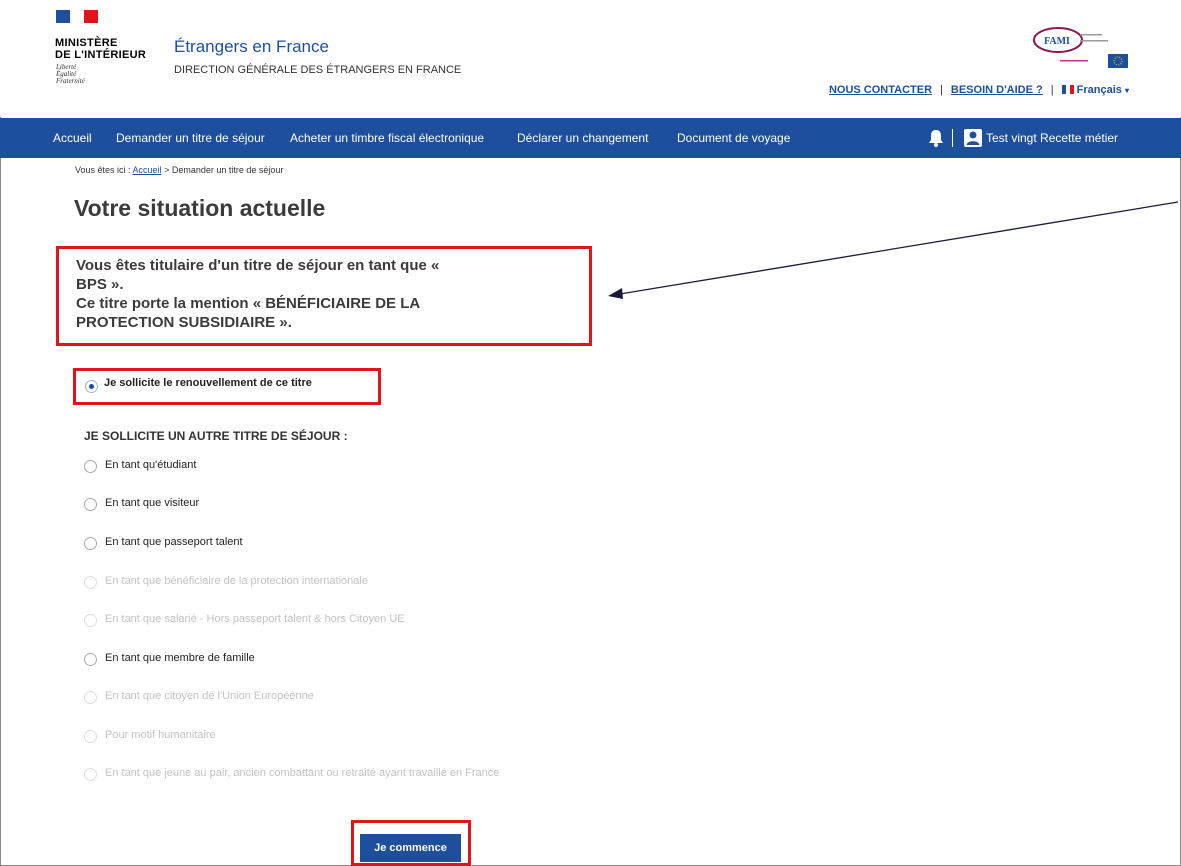  I want to click on renew-radio, so click(91, 386).